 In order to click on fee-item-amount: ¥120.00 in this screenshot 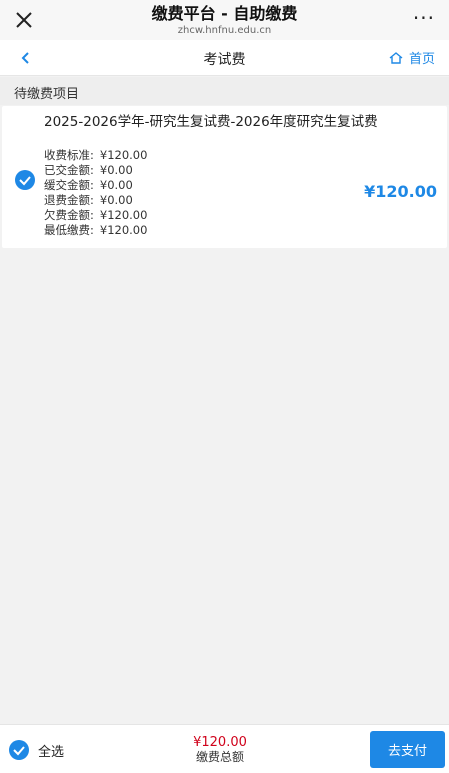, I will do `click(400, 191)`.